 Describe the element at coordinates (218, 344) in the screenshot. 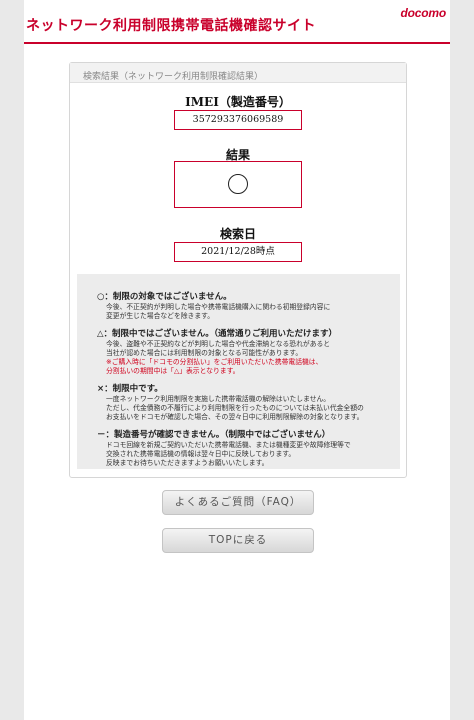

I see `note-line: 今後、盗難や不正契約などが判明した場合や代金滞納となる恐れがあると` at that location.